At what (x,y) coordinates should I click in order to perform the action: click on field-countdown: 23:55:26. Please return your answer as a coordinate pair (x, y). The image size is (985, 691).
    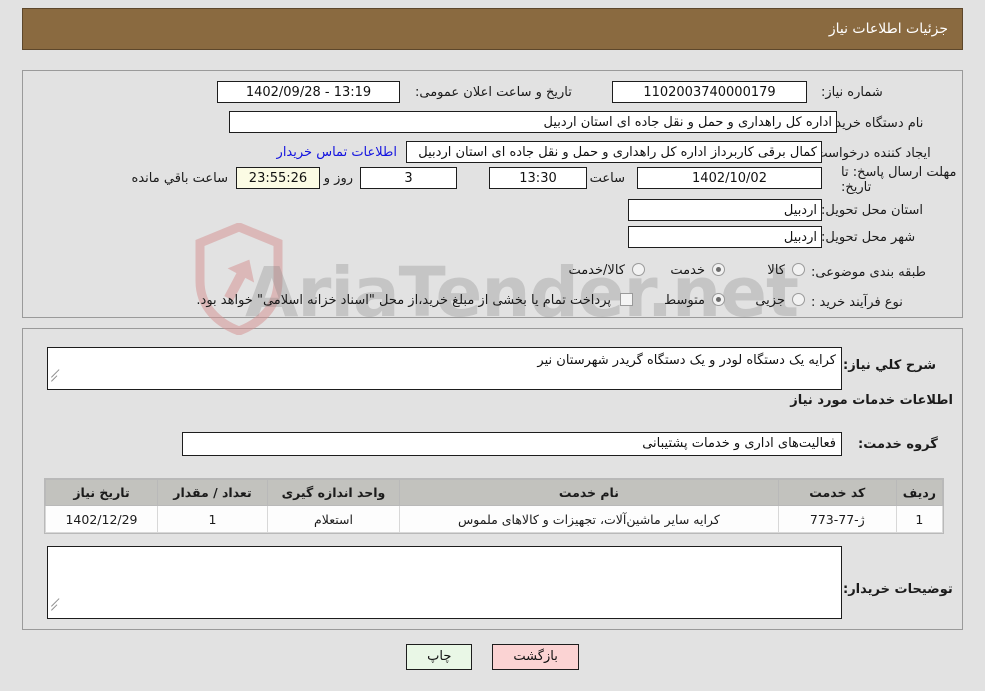
    Looking at the image, I should click on (278, 178).